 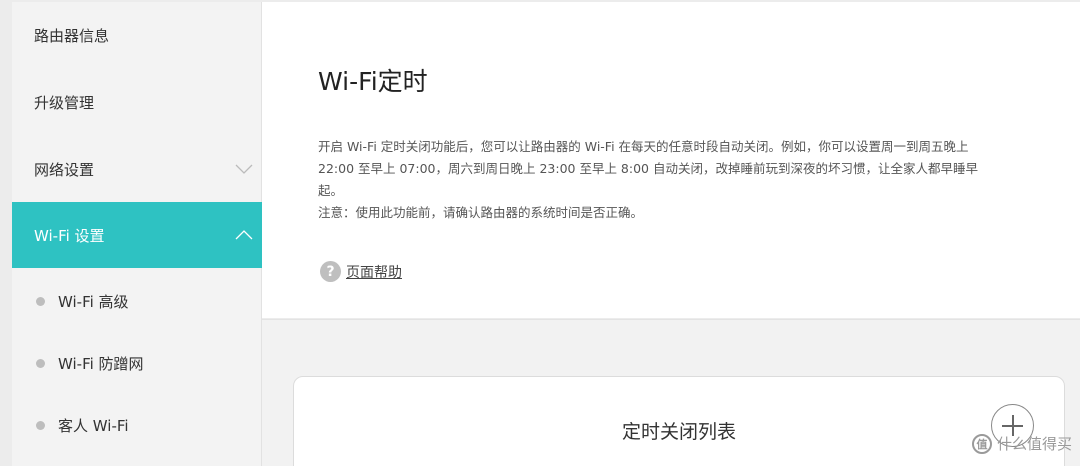 I want to click on sidebar-subitem-label: Wi-Fi 高级, so click(x=93, y=301).